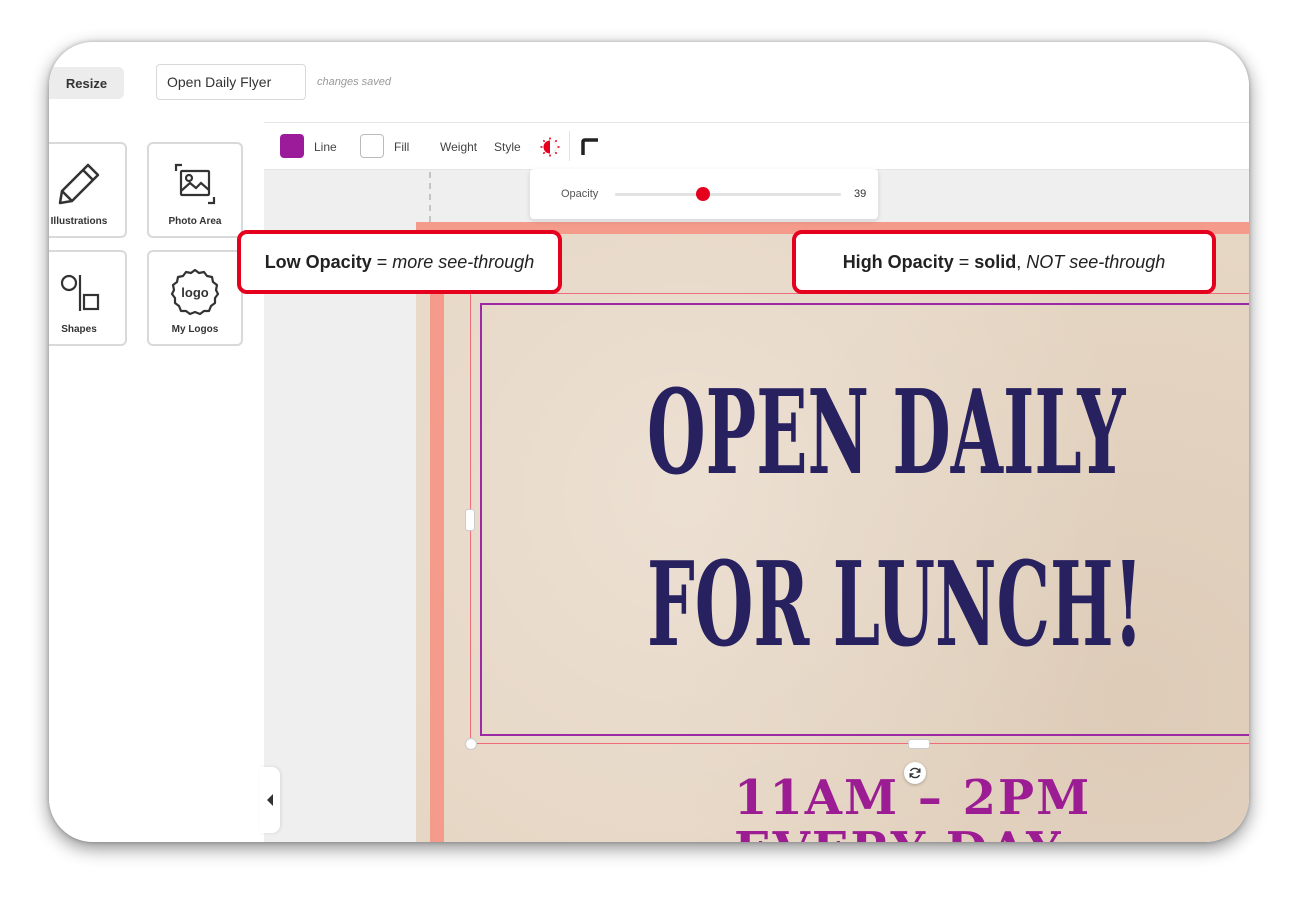  Describe the element at coordinates (756, 146) in the screenshot. I see `shape-toolbar: Line Fill Weight Style` at that location.